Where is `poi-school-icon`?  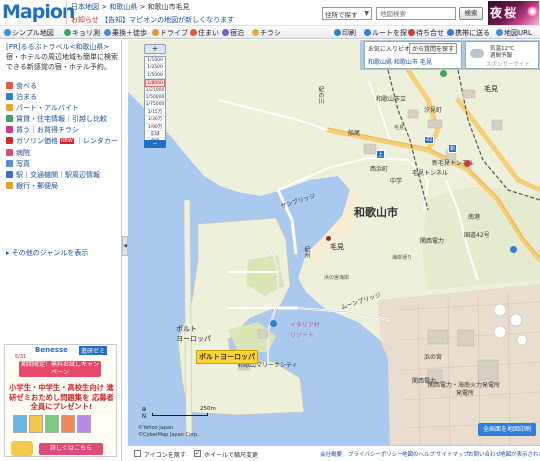
poi-school-icon is located at coordinates (513, 249).